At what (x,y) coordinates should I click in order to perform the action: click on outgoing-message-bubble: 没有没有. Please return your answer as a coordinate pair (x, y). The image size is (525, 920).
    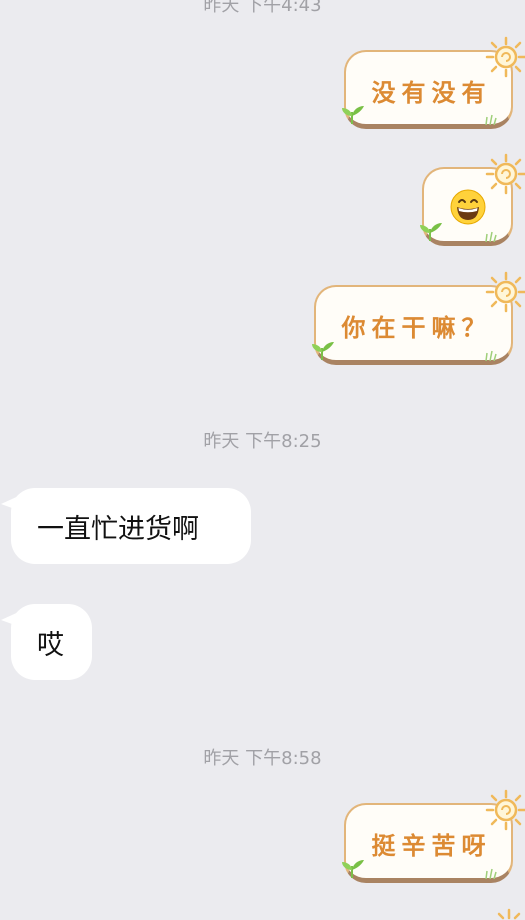
    Looking at the image, I should click on (433, 82).